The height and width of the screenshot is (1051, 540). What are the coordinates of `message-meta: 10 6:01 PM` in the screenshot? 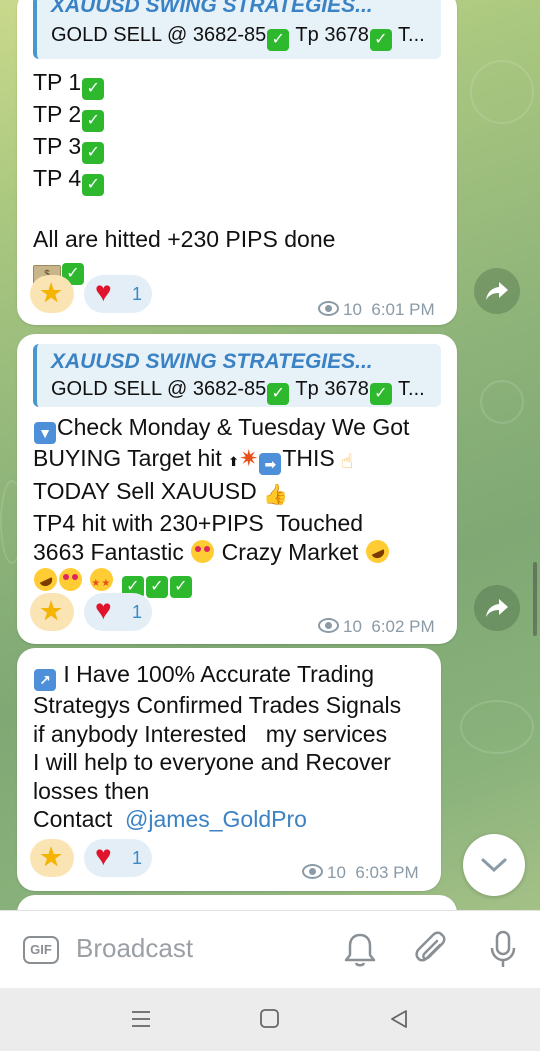 It's located at (376, 310).